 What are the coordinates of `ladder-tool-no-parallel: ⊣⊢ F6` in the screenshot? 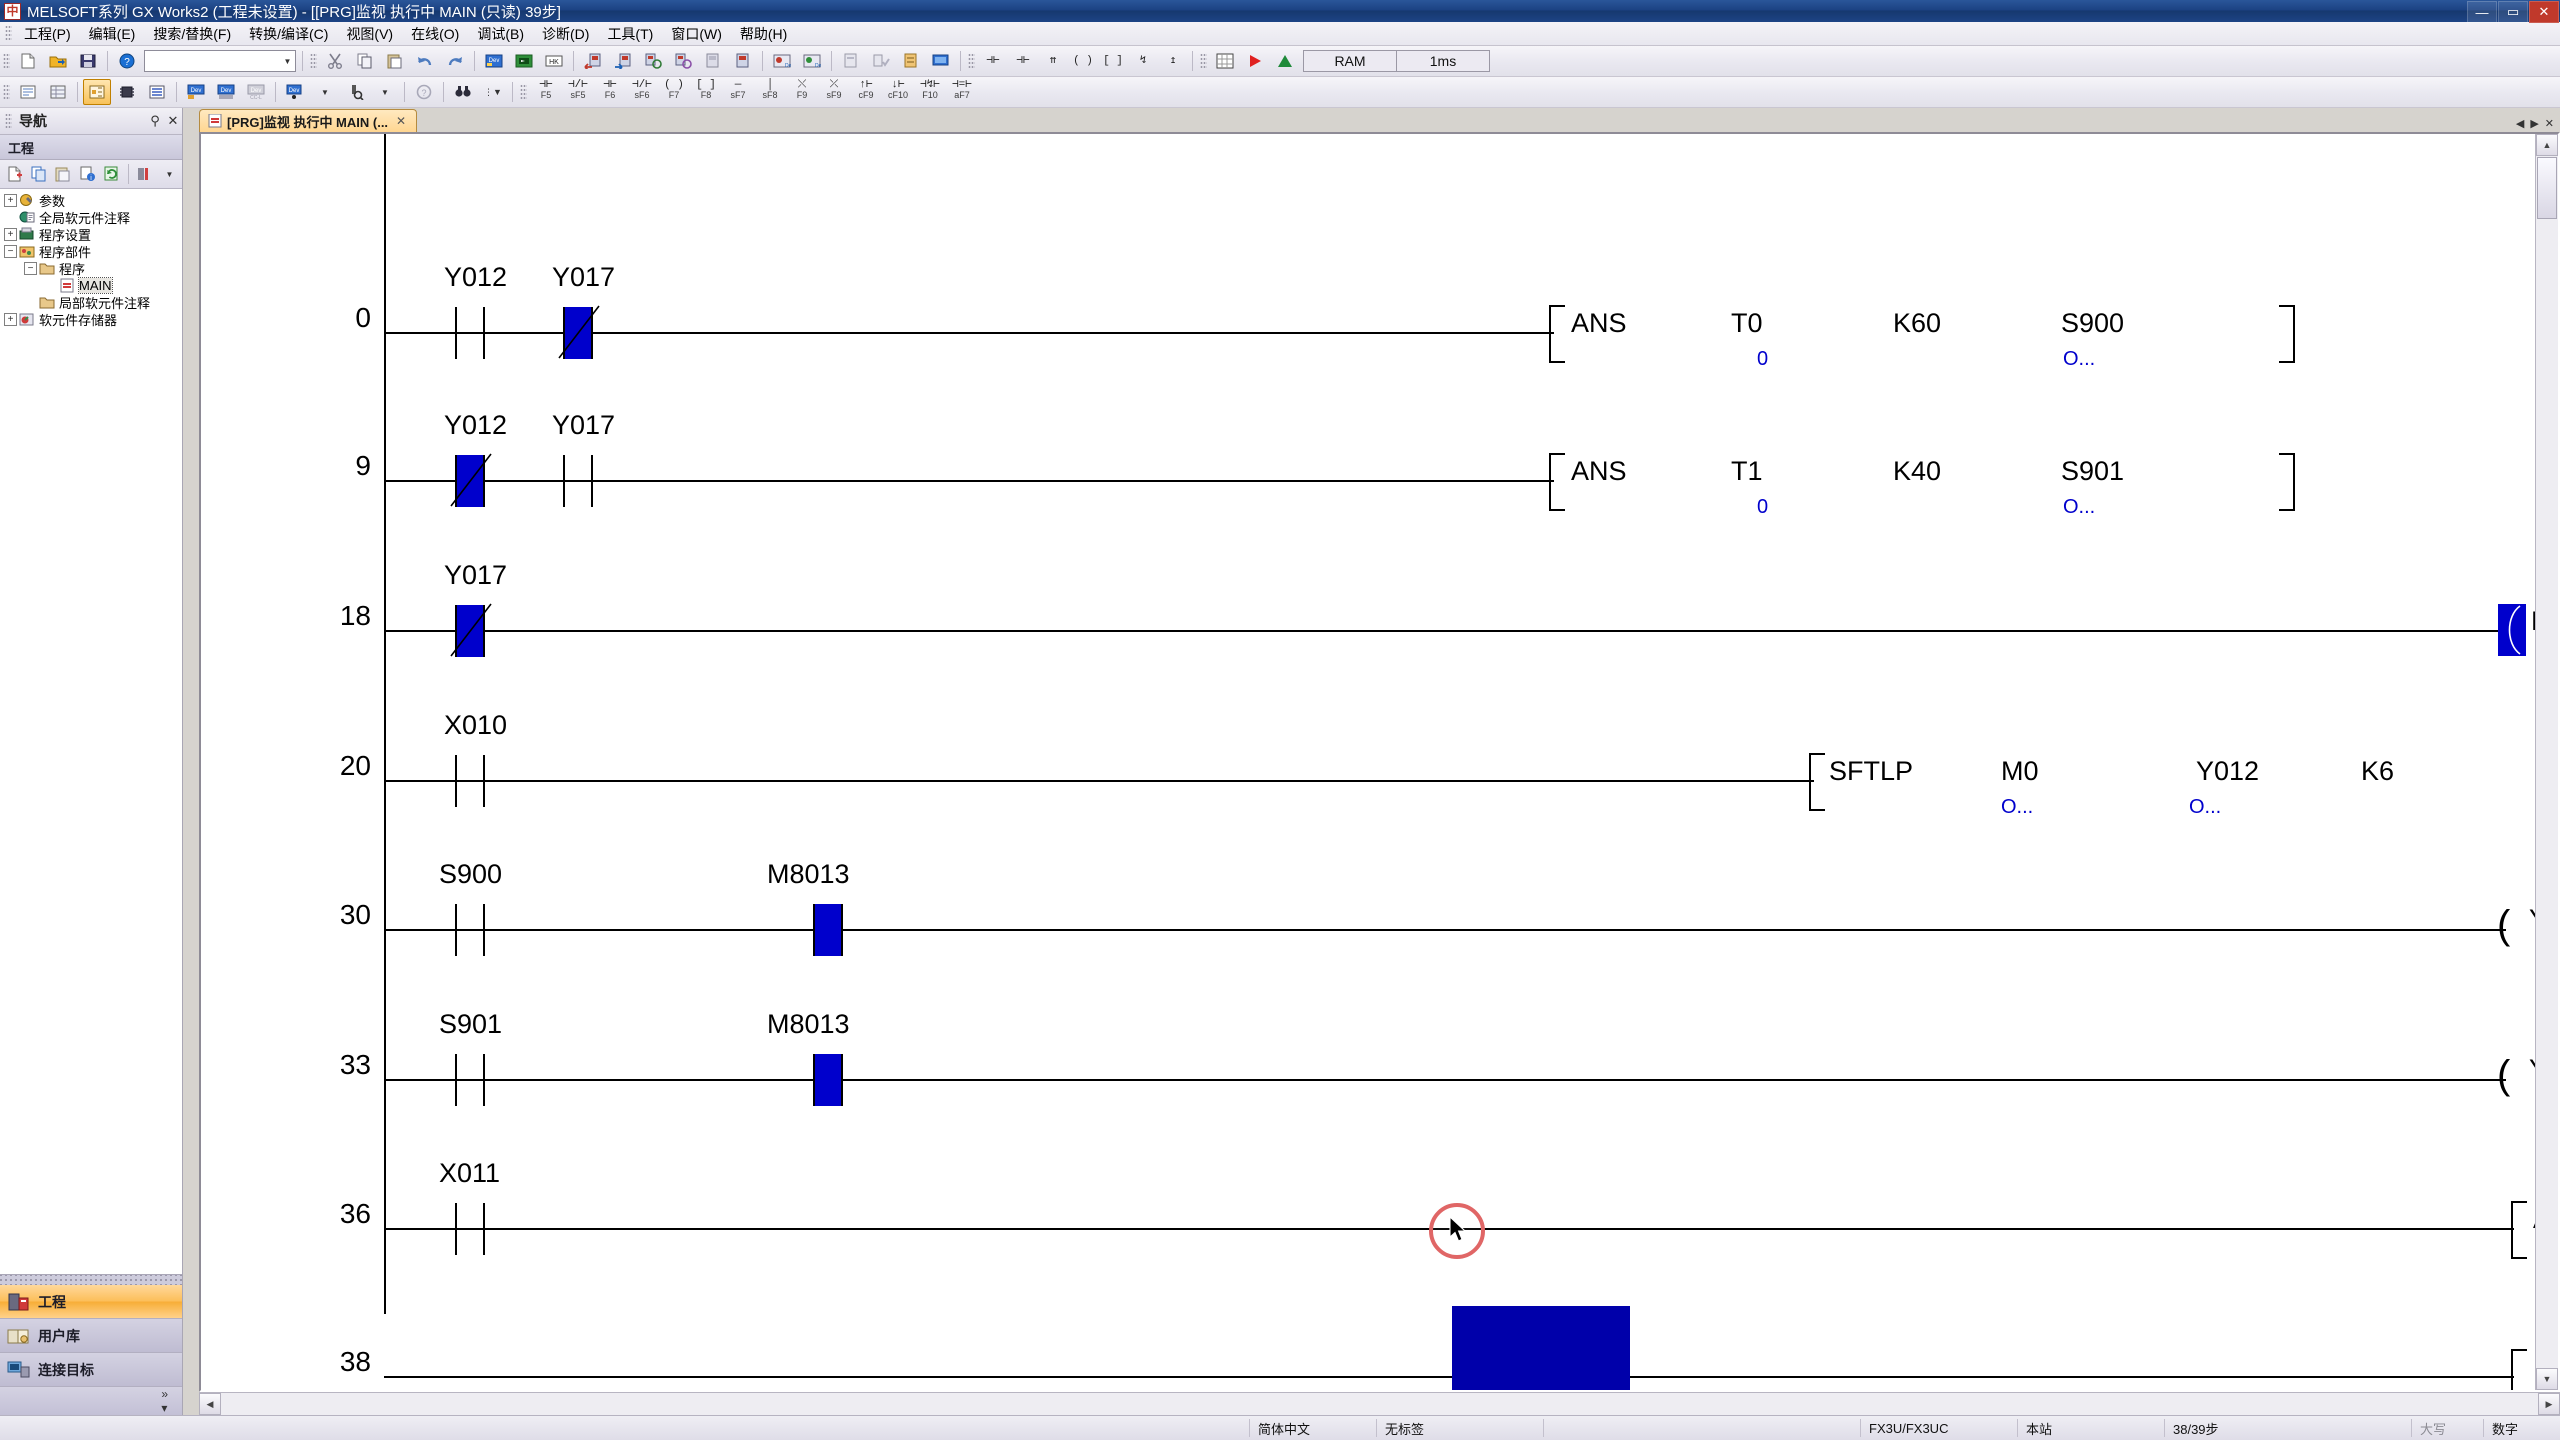 It's located at (610, 92).